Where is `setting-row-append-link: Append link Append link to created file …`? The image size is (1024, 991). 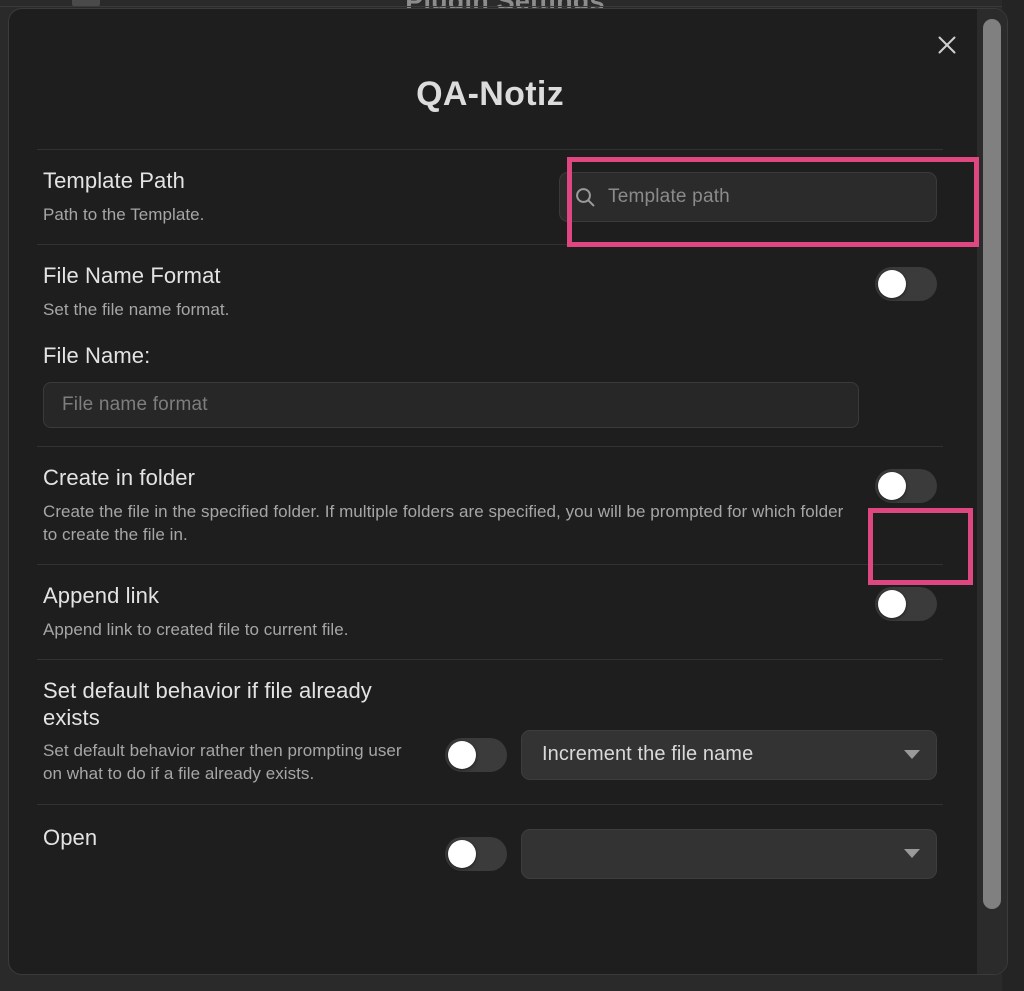 setting-row-append-link: Append link Append link to created file … is located at coordinates (490, 612).